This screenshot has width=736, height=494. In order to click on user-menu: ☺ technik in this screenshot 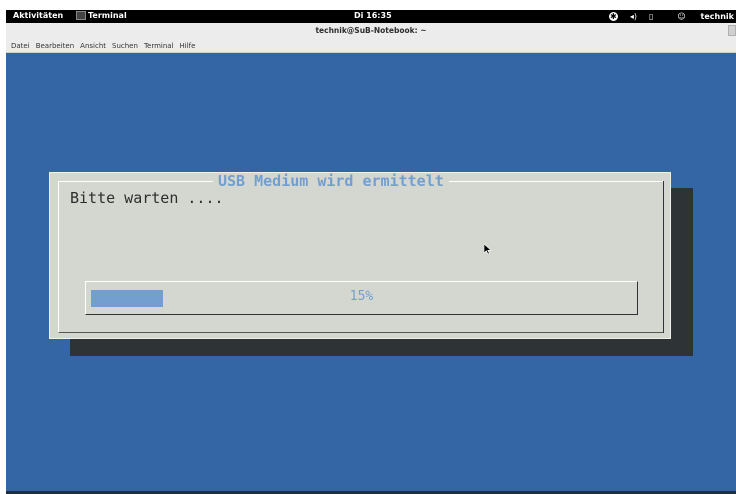, I will do `click(699, 16)`.